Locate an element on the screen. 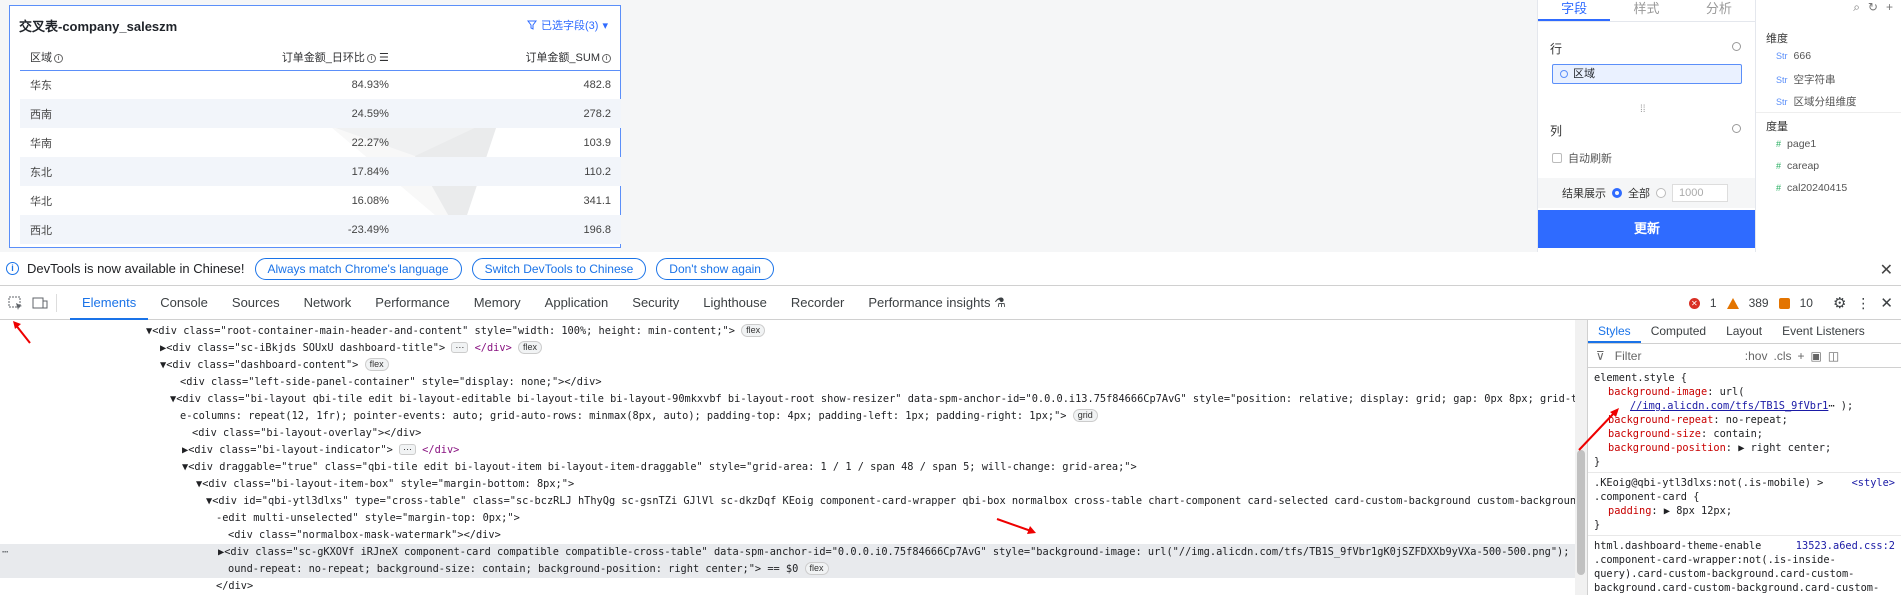 Image resolution: width=1901 pixels, height=595 pixels. css-property: background-image is located at coordinates (1657, 392).